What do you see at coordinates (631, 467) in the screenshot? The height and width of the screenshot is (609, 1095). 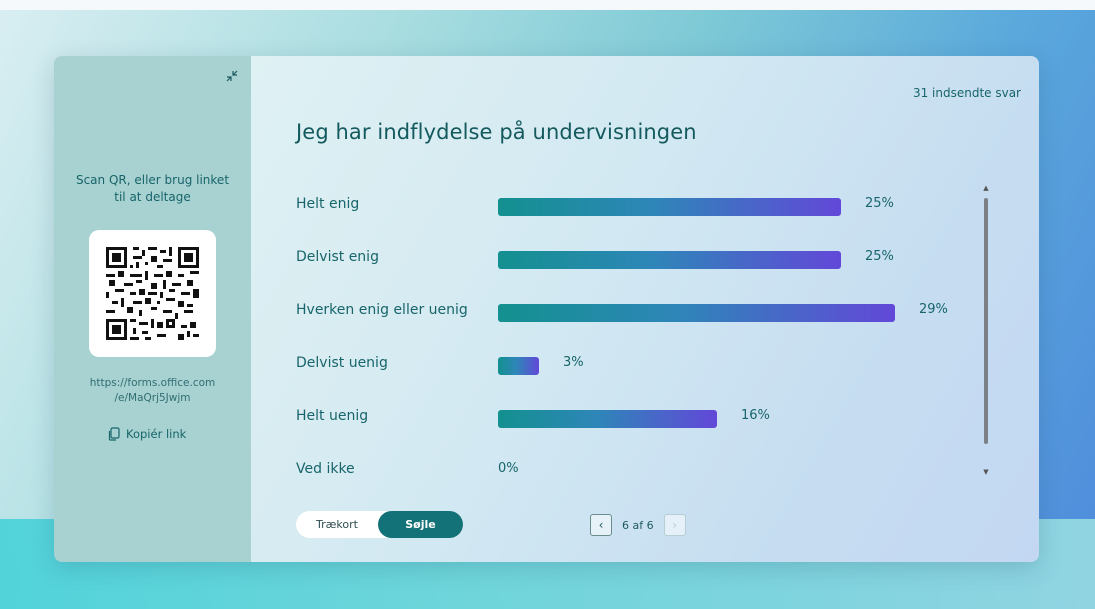 I see `chart-row: Ved ikke 0%` at bounding box center [631, 467].